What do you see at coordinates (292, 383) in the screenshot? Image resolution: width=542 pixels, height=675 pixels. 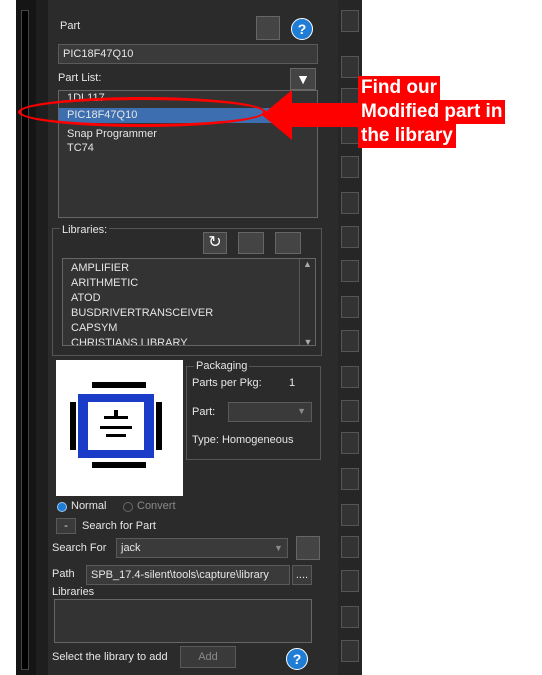 I see `parts-per-pkg-value: 1` at bounding box center [292, 383].